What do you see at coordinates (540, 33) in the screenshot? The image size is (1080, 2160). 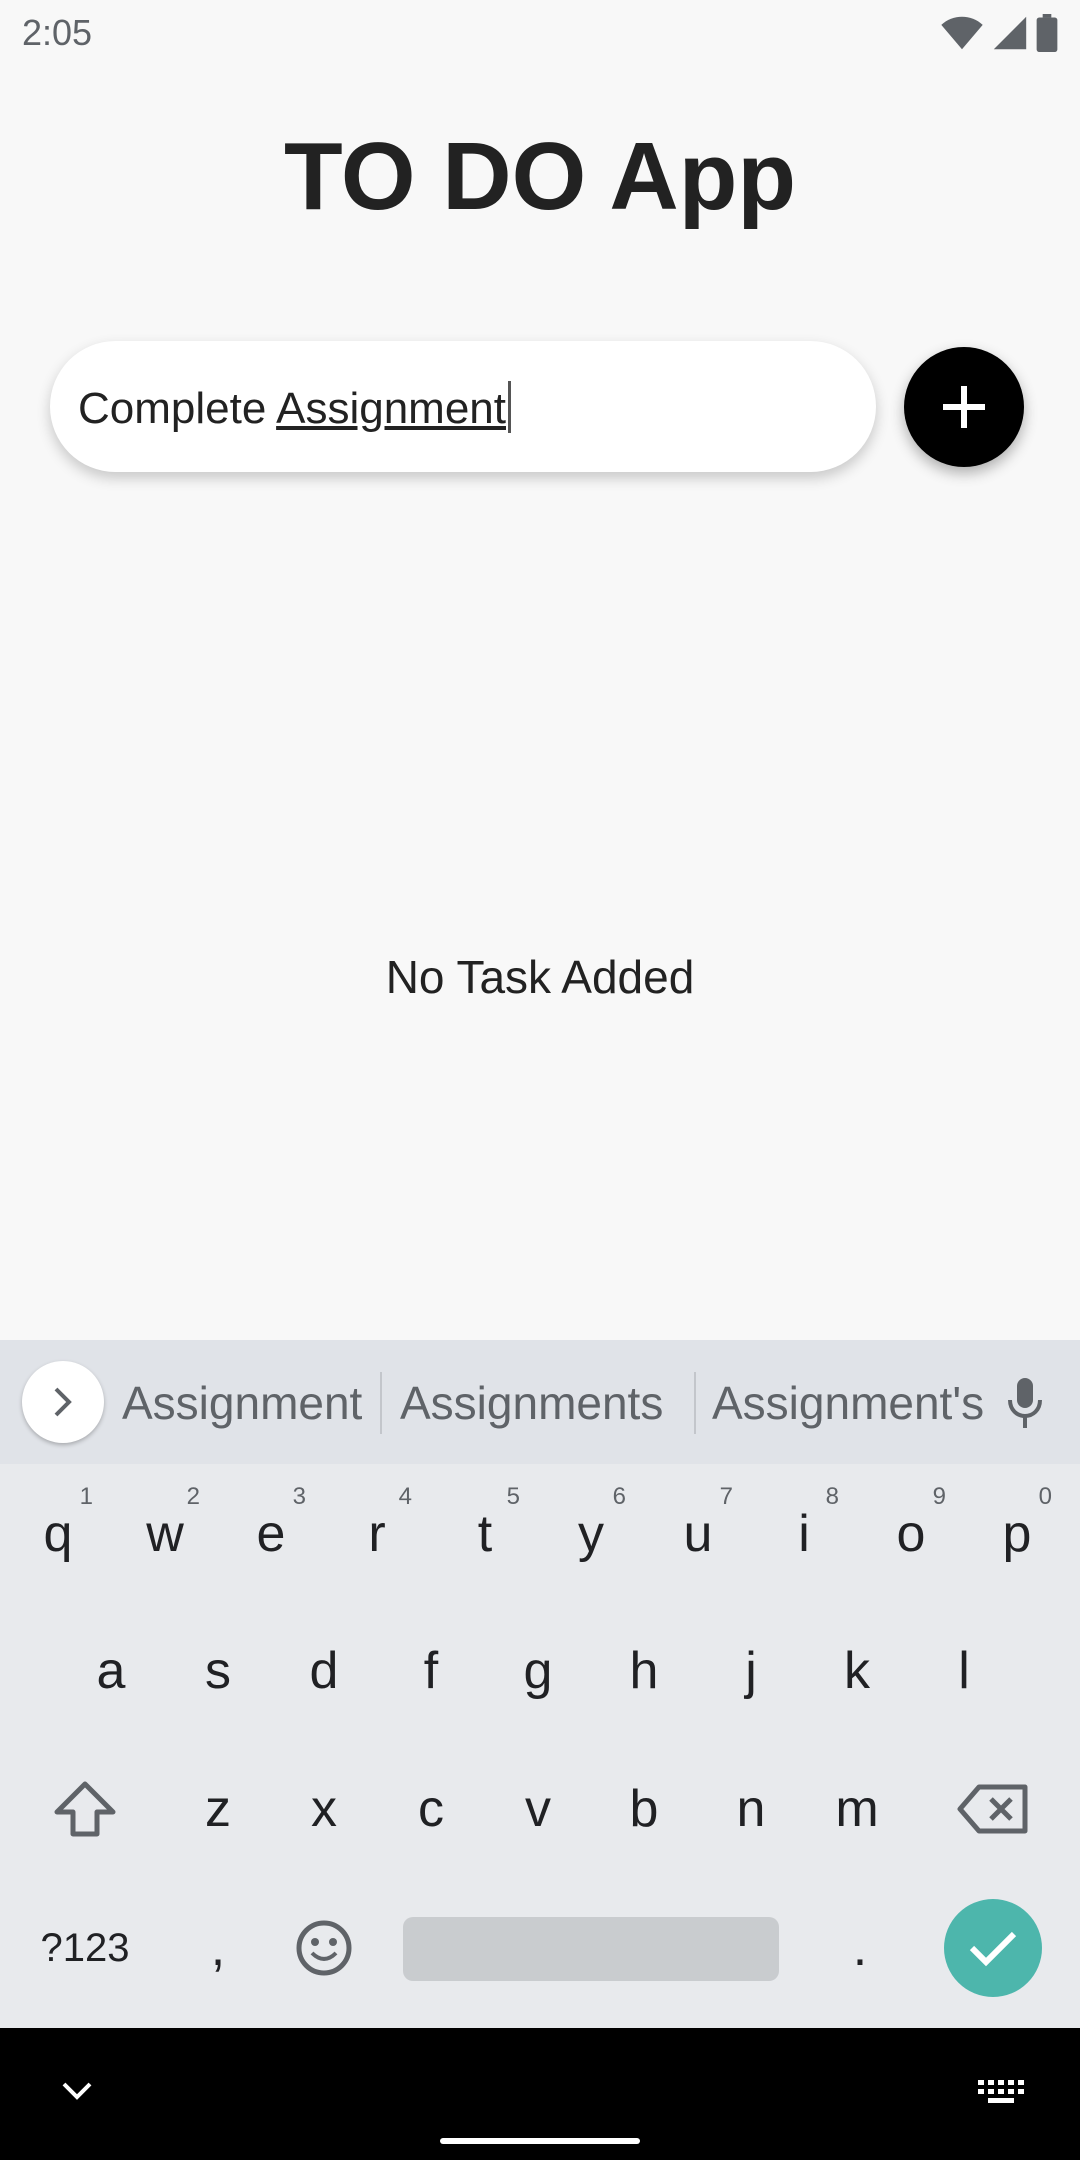 I see `status-bar: 2:05` at bounding box center [540, 33].